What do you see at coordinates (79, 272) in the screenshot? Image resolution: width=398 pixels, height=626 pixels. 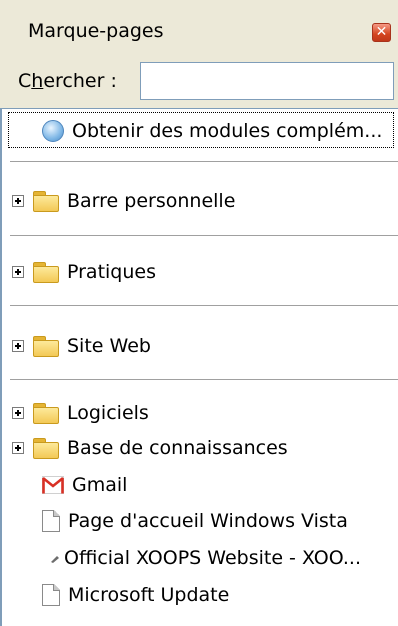 I see `folder-pratiques: Pratiques` at bounding box center [79, 272].